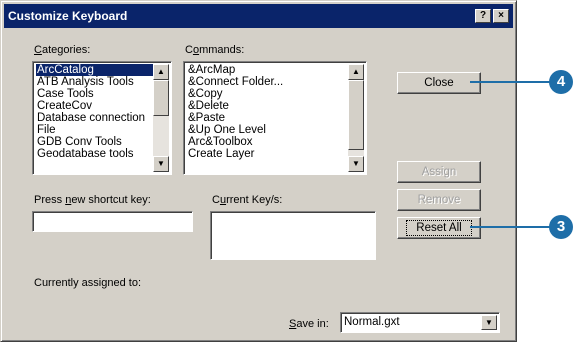 This screenshot has width=575, height=342. I want to click on category-item: Database connection, so click(94, 118).